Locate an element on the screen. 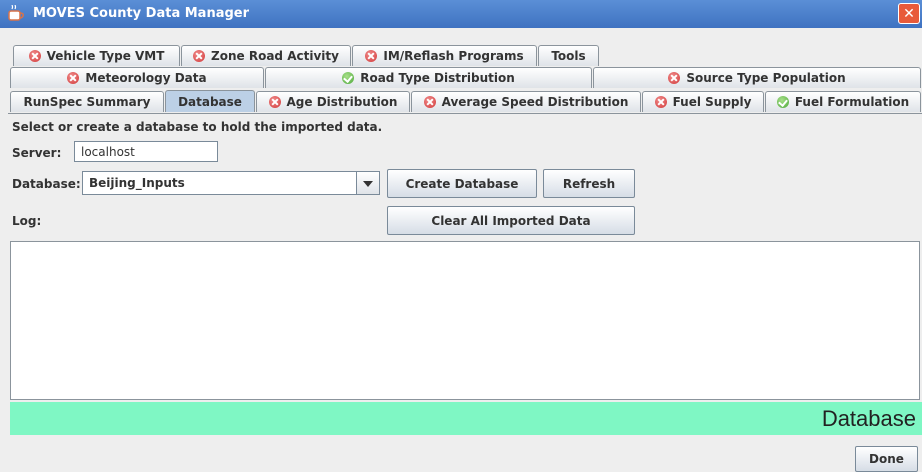  tab-vehicle-type-vmt: Vehicle Type VMT is located at coordinates (96, 55).